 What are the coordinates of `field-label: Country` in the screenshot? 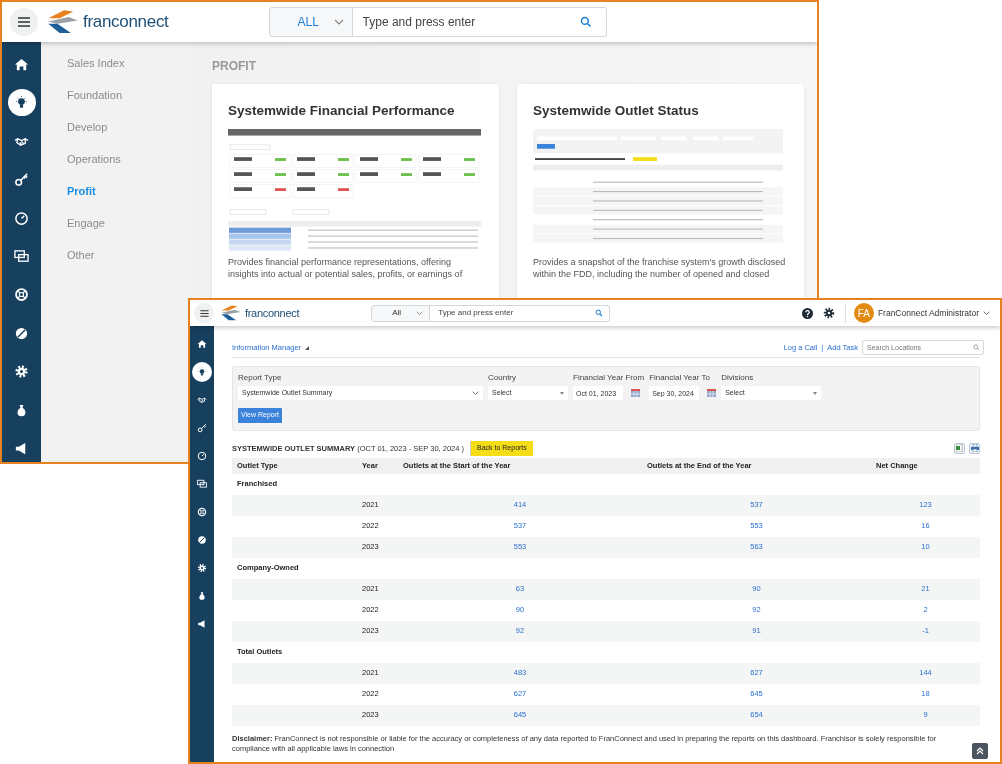 It's located at (502, 378).